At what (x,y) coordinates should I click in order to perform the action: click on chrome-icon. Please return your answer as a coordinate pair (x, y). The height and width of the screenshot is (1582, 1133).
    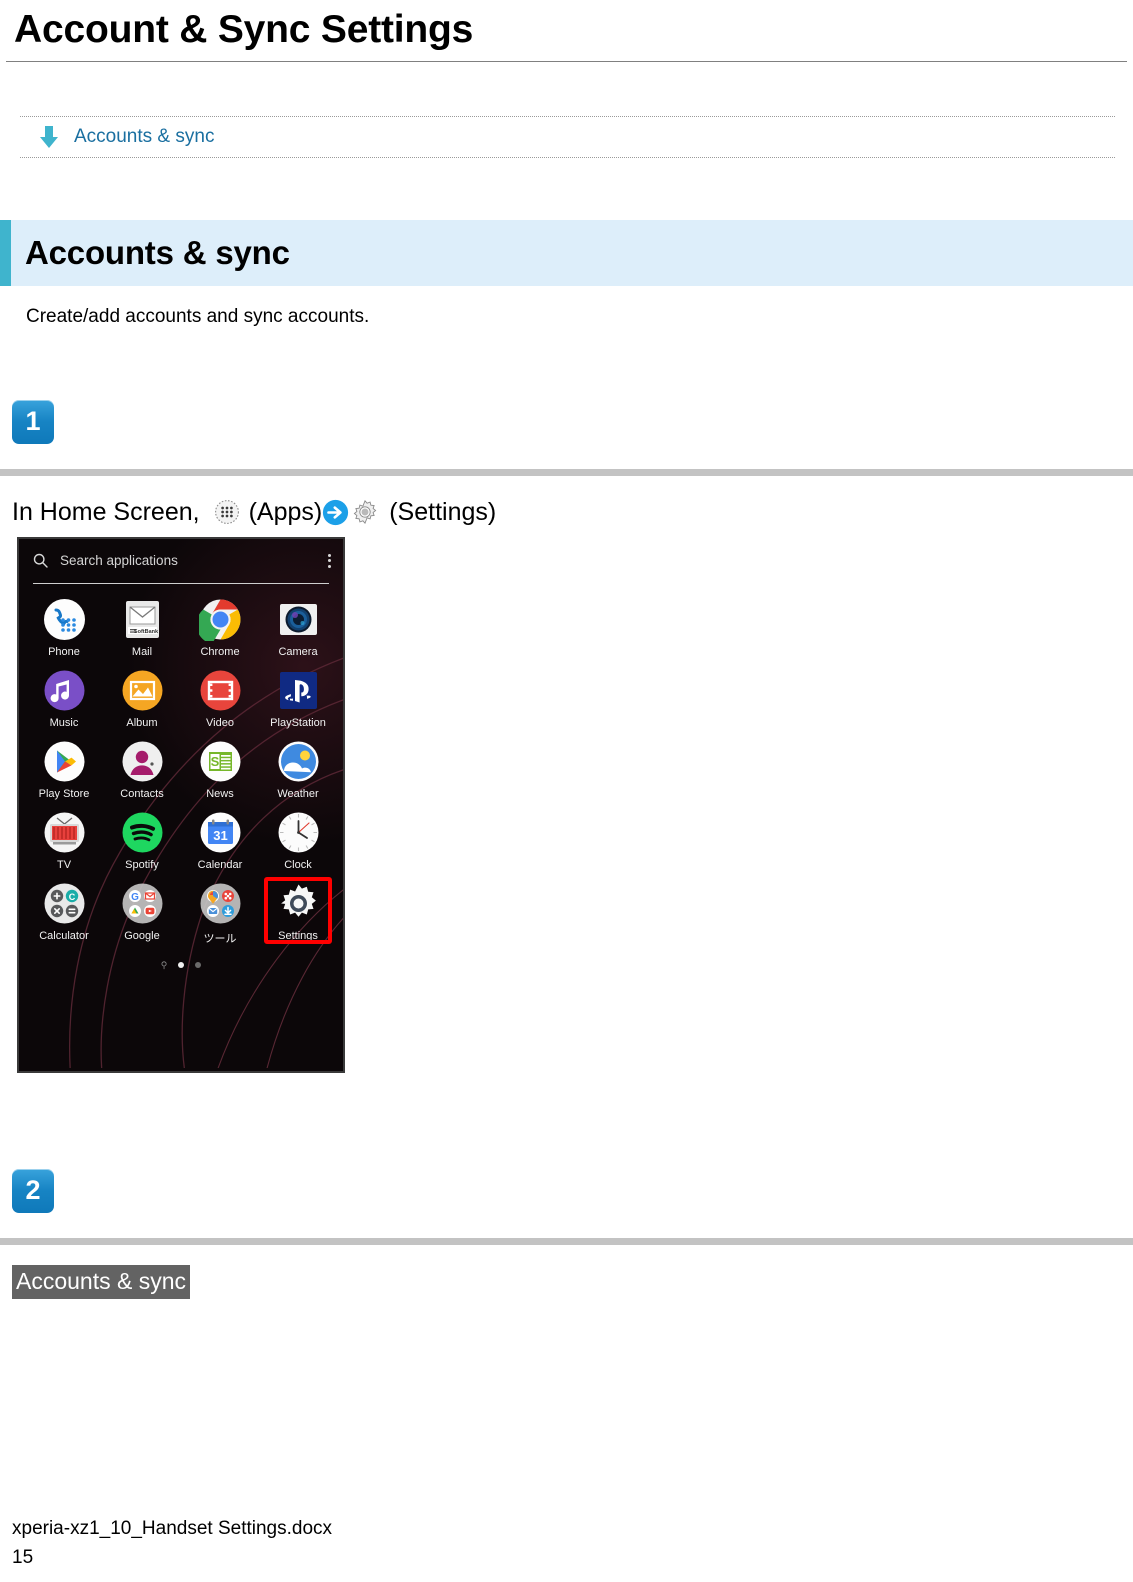
    Looking at the image, I should click on (220, 619).